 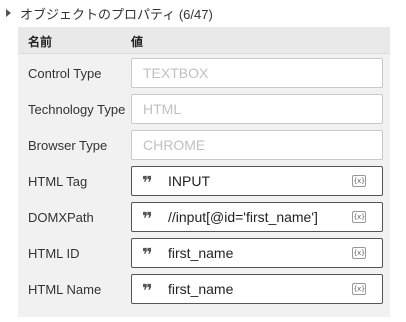 What do you see at coordinates (68, 145) in the screenshot?
I see `row-label-browser-type: Browser Type` at bounding box center [68, 145].